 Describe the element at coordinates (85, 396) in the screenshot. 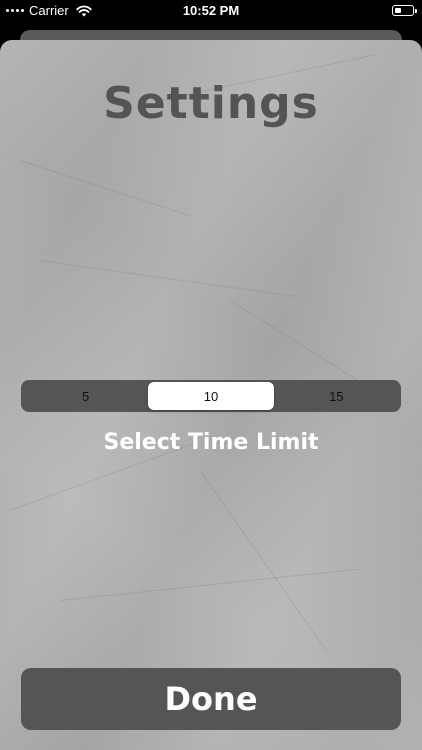

I see `segment-5: 5` at that location.